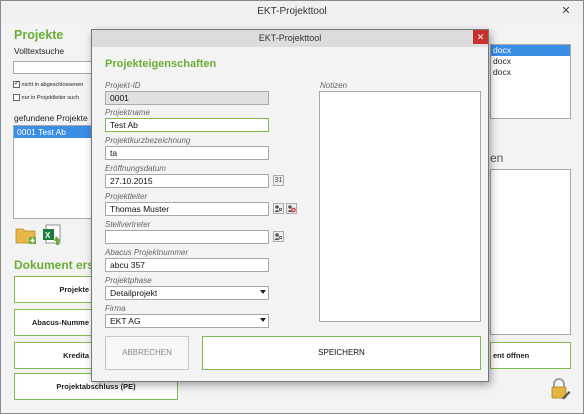 The height and width of the screenshot is (414, 584). What do you see at coordinates (187, 98) in the screenshot?
I see `projekt-id-field: 0001` at bounding box center [187, 98].